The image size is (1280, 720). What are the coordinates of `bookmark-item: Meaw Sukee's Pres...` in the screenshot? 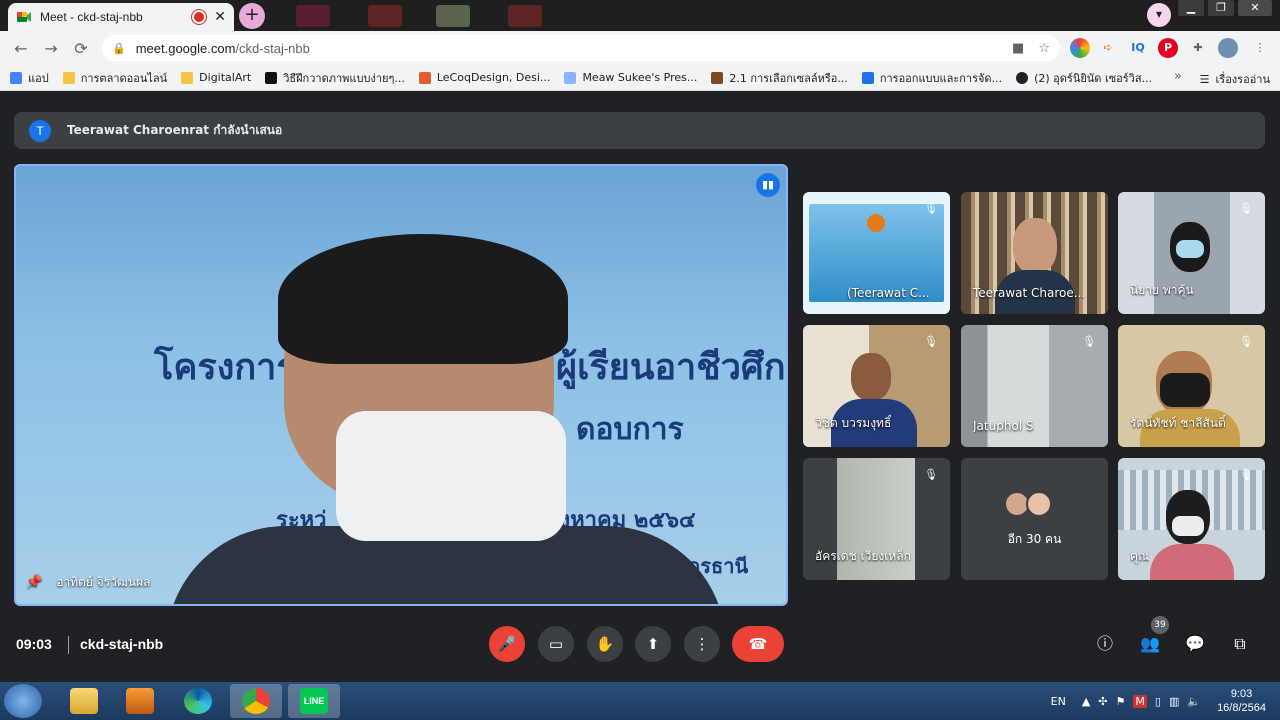 It's located at (630, 77).